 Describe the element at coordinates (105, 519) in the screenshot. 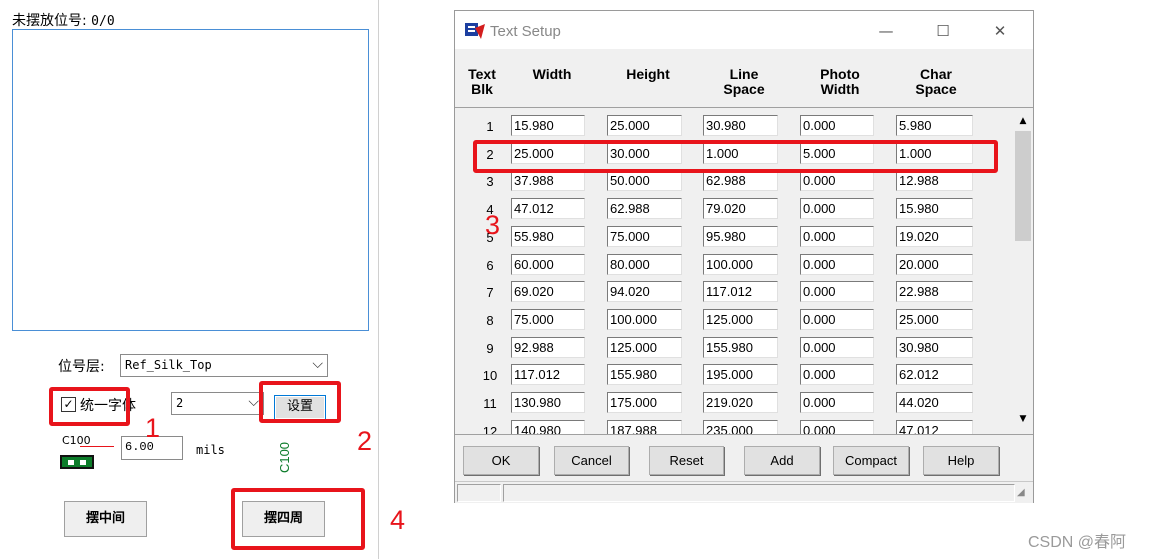

I see `place-center-button: 摆中间` at that location.